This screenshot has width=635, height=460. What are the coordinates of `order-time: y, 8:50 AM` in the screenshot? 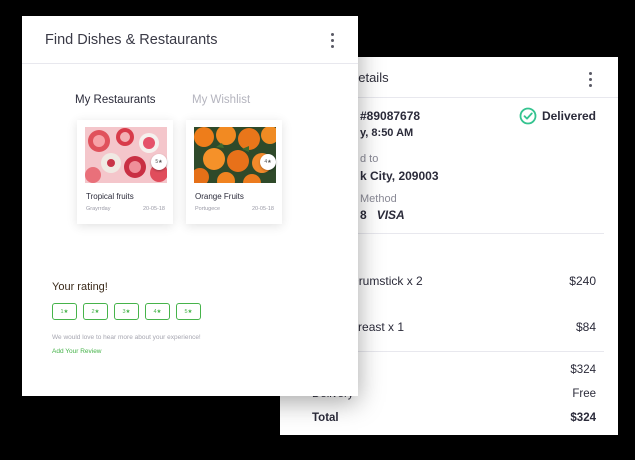 It's located at (387, 133).